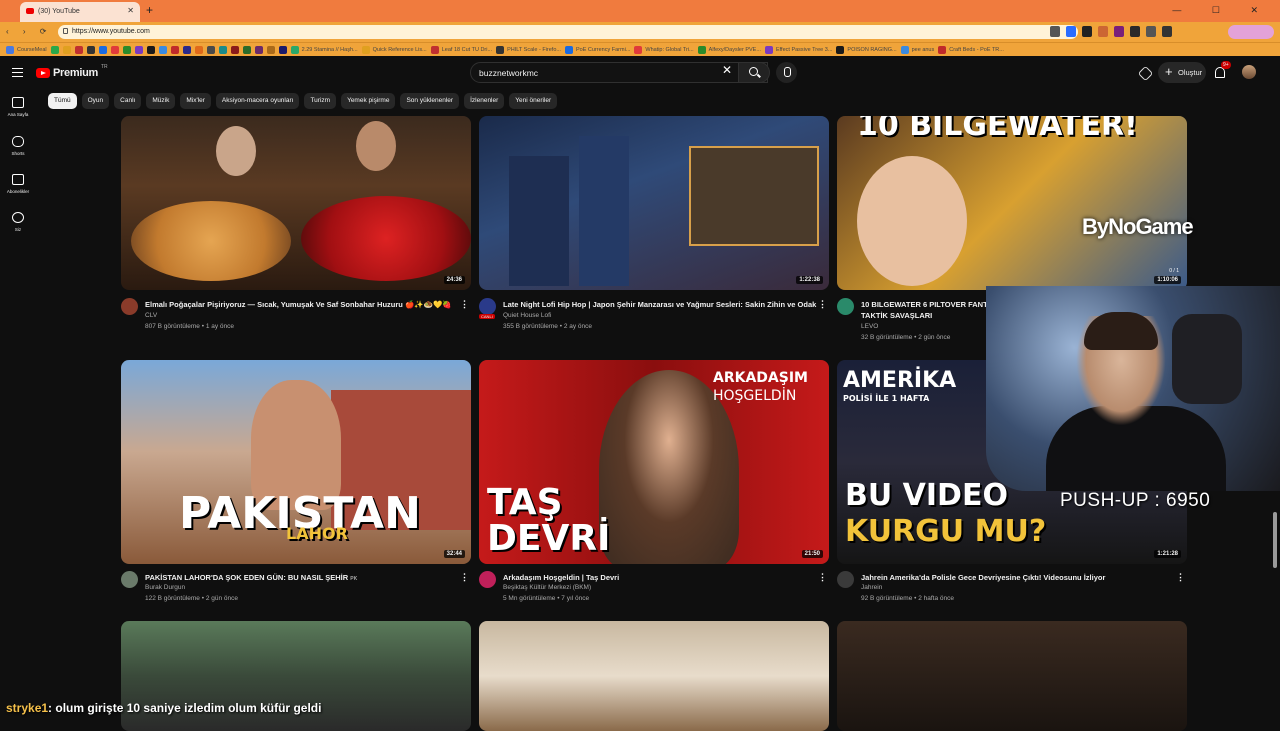  Describe the element at coordinates (533, 101) in the screenshot. I see `filter-chip: Yeni öneriler` at that location.